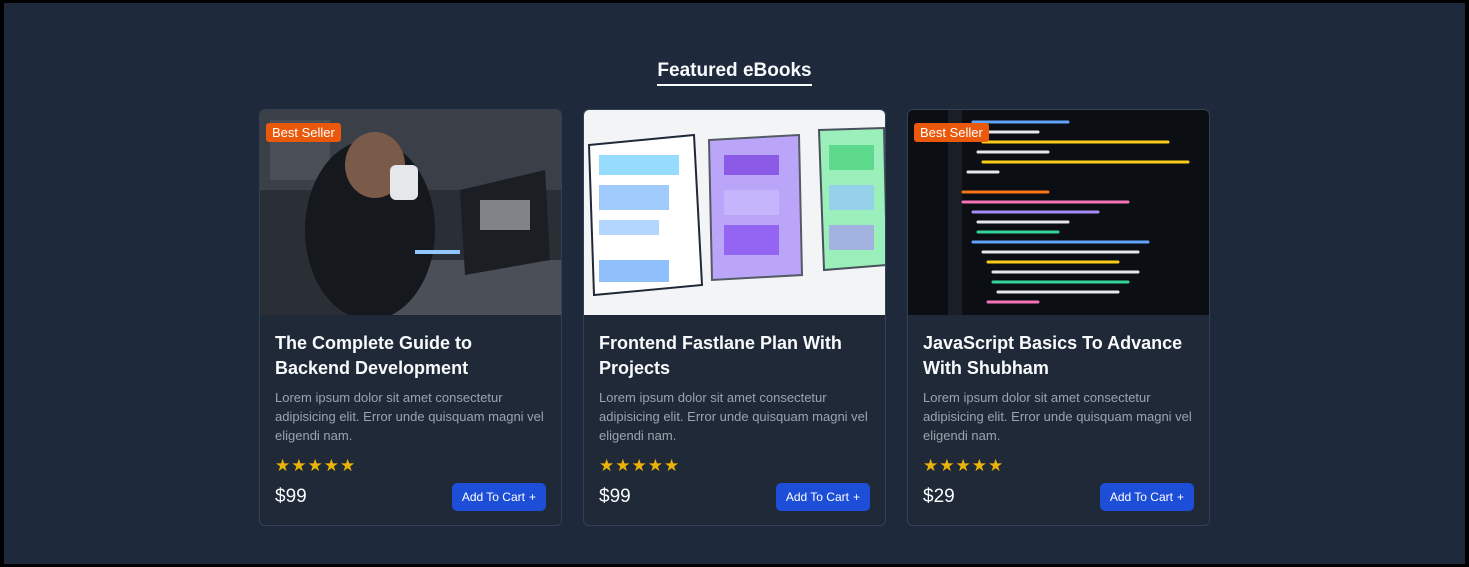 The image size is (1469, 567). I want to click on ebook-cover-image, so click(734, 212).